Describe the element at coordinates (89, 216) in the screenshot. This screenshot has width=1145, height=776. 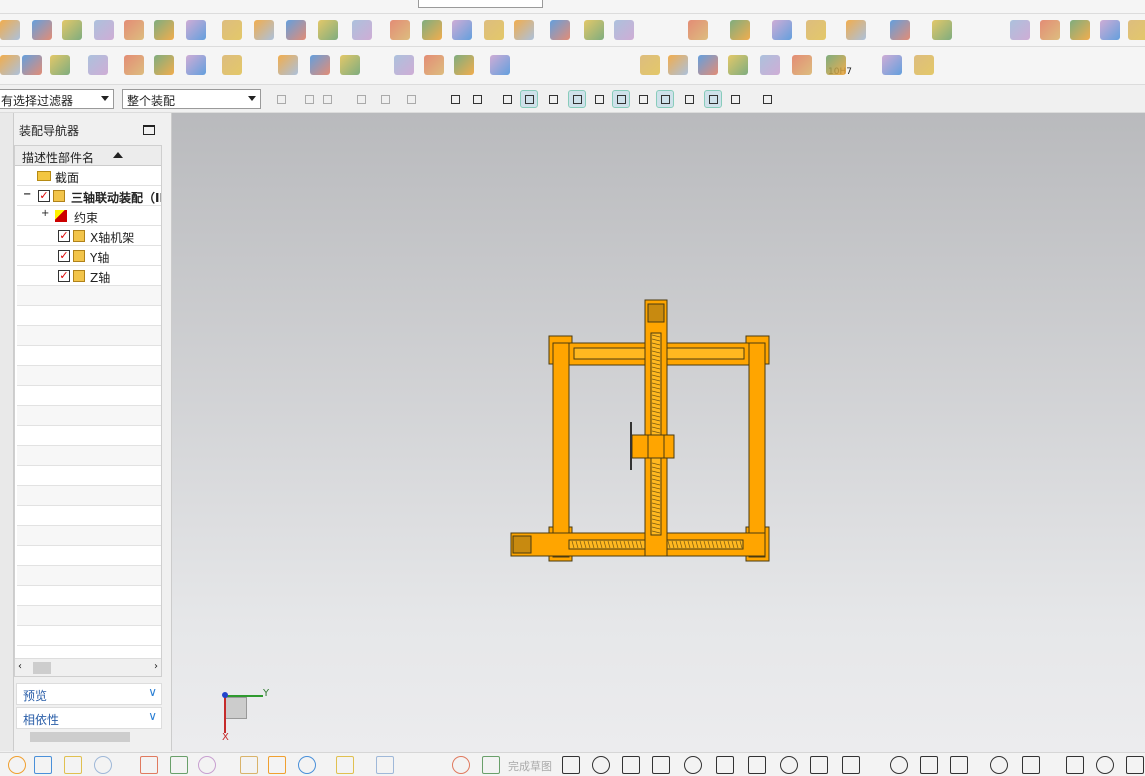
I see `tree-item-constraints: + 约束` at that location.